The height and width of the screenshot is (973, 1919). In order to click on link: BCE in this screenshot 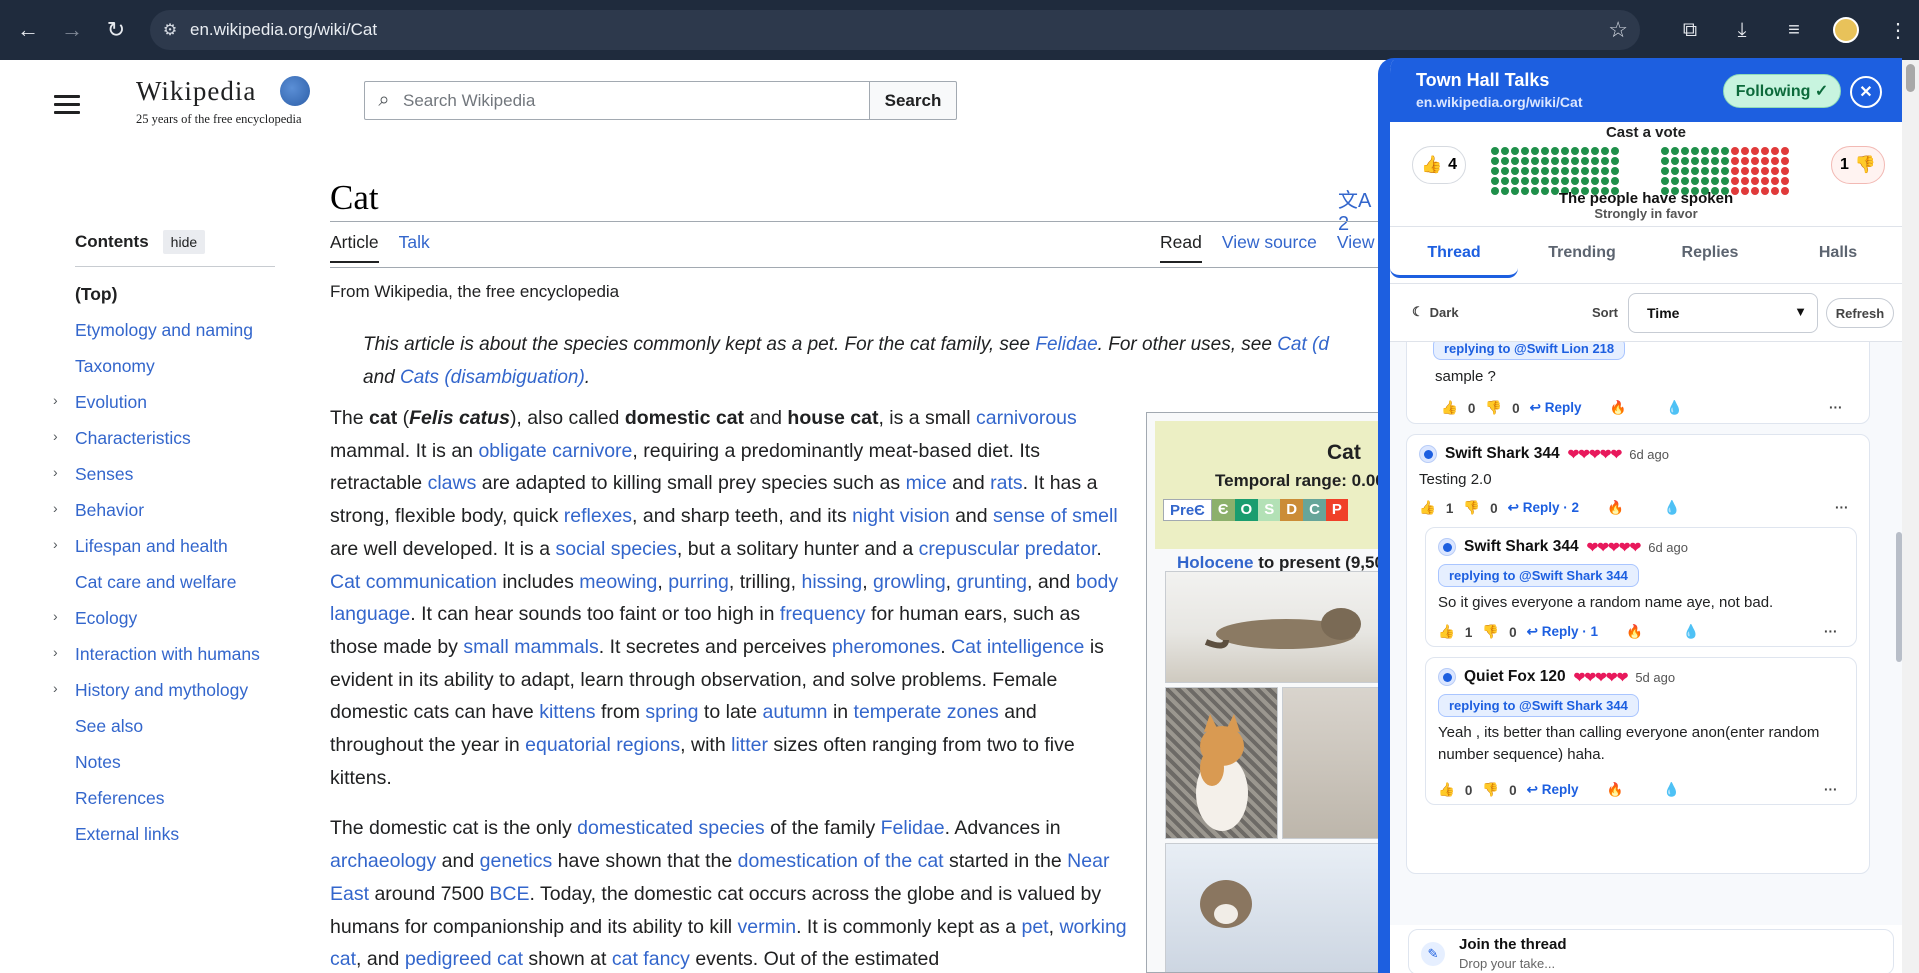, I will do `click(509, 894)`.